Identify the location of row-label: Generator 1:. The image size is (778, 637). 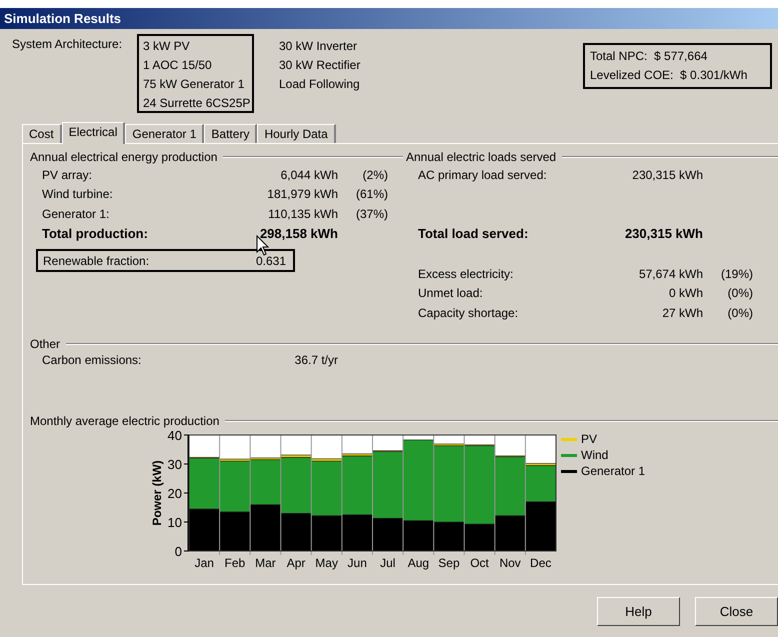
(76, 213).